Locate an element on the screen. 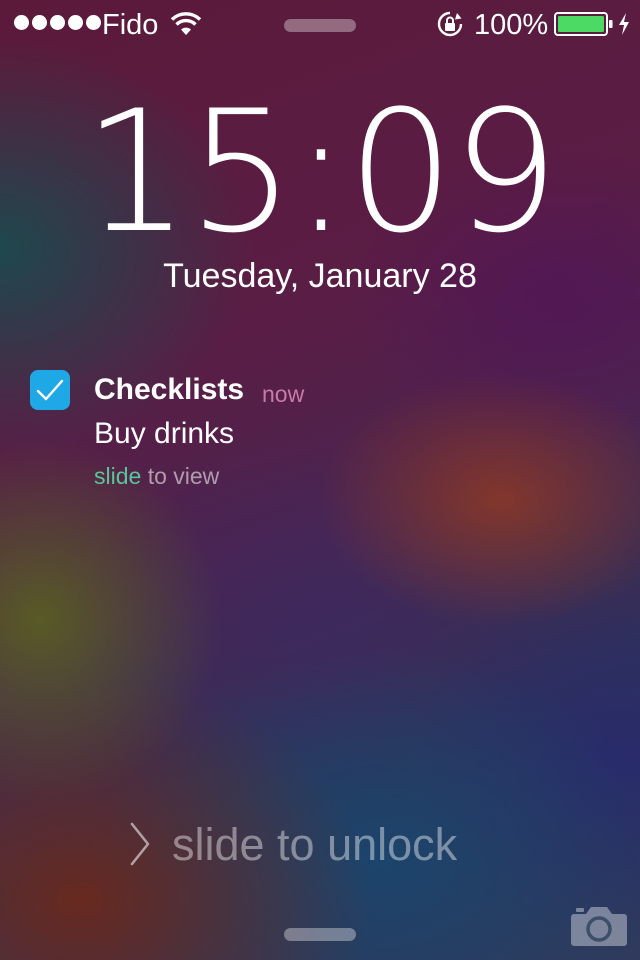 The width and height of the screenshot is (640, 960). slide-to-view-rest: to view is located at coordinates (180, 476).